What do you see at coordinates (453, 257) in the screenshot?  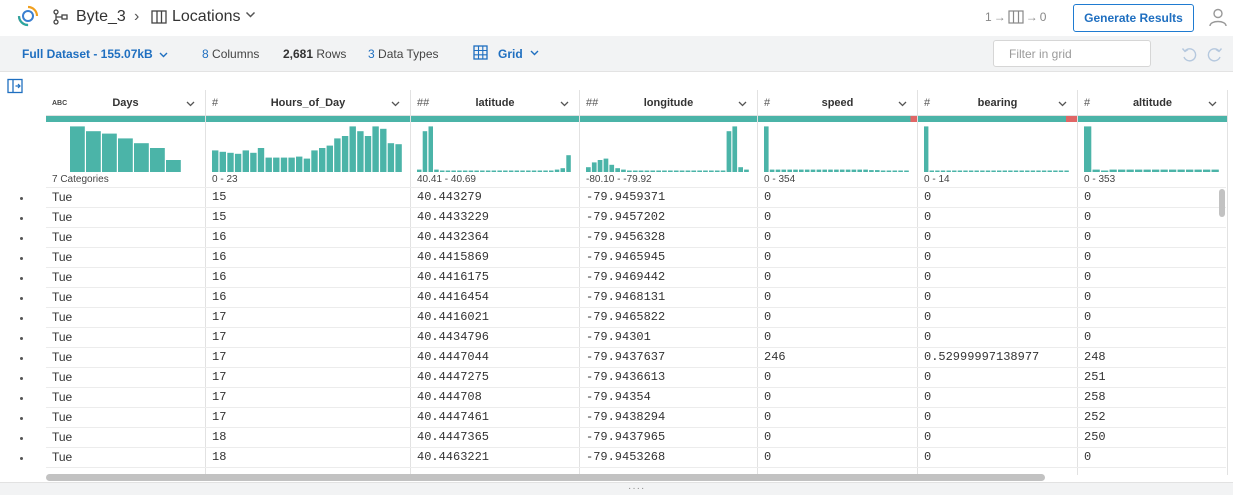 I see `table-cell: 40.4415869` at bounding box center [453, 257].